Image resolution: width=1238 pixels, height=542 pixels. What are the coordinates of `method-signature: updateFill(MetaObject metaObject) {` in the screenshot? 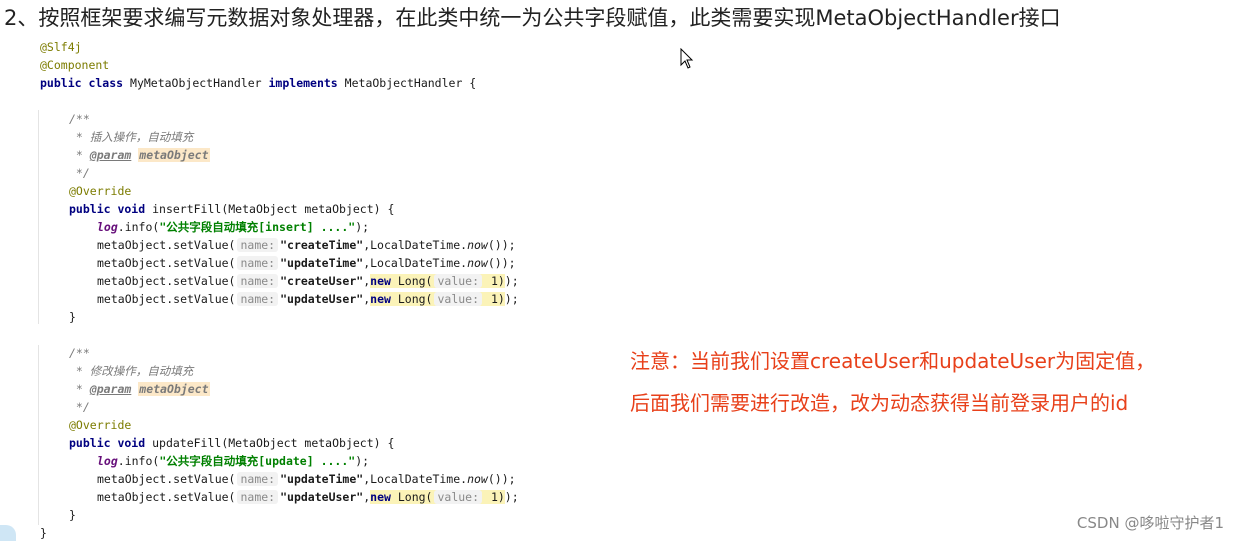 It's located at (270, 443).